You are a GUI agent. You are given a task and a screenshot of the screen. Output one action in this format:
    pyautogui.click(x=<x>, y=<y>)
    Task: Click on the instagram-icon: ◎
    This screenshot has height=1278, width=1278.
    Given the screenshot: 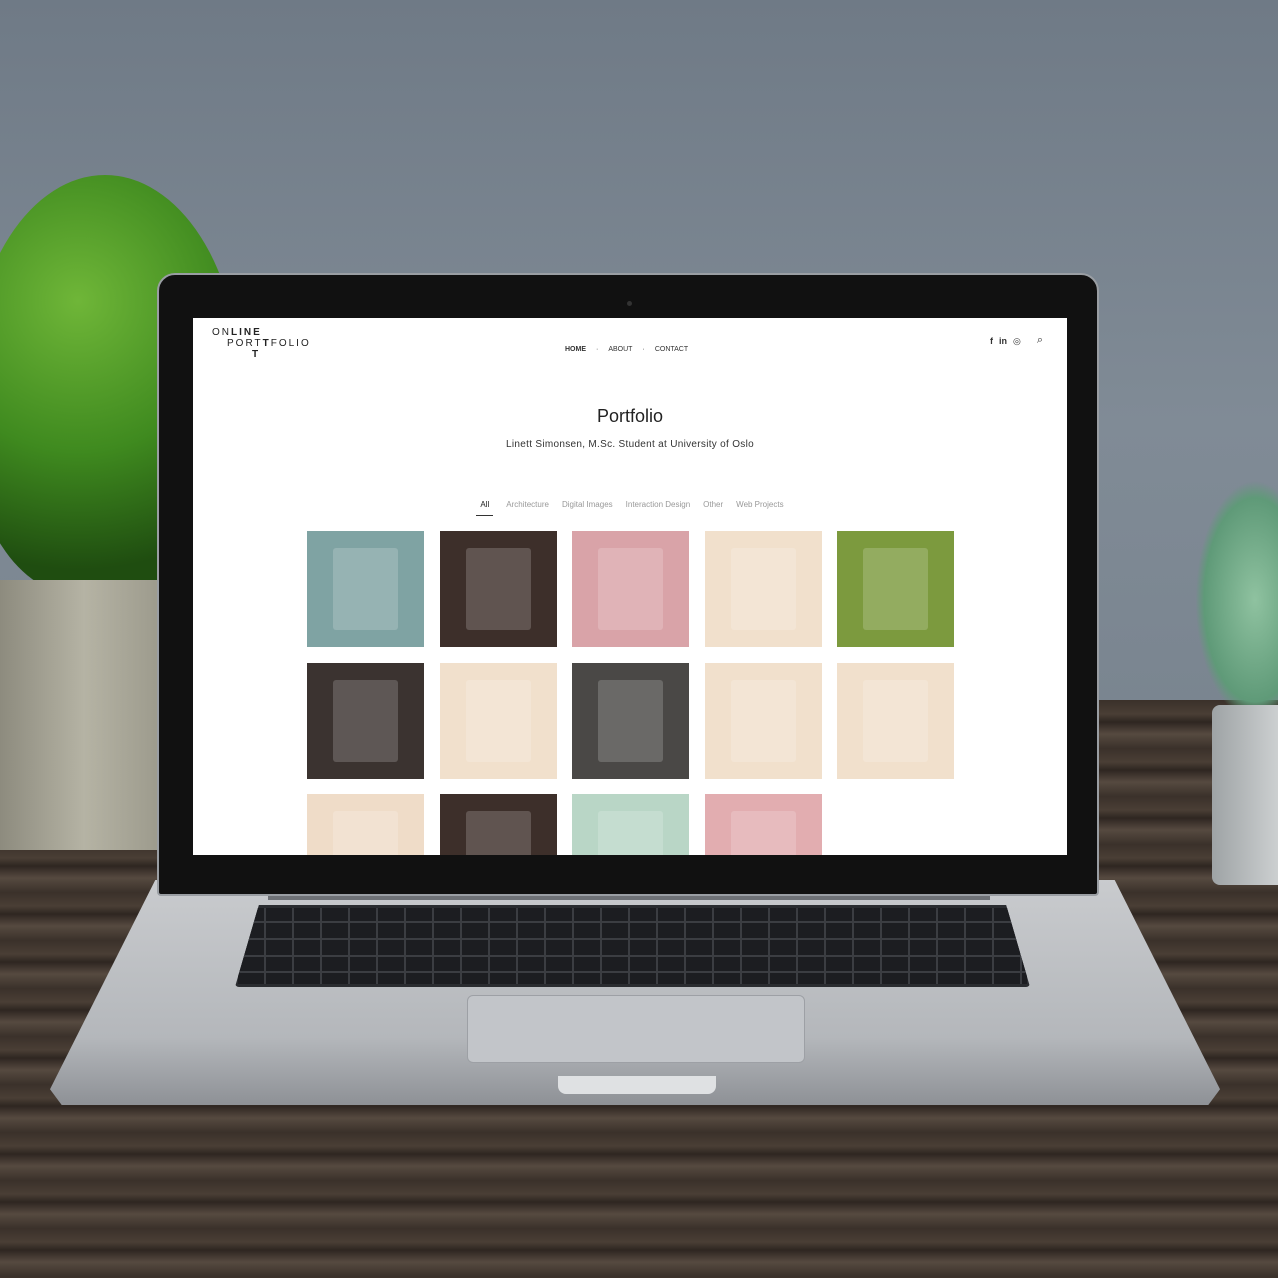 What is the action you would take?
    pyautogui.click(x=1017, y=341)
    